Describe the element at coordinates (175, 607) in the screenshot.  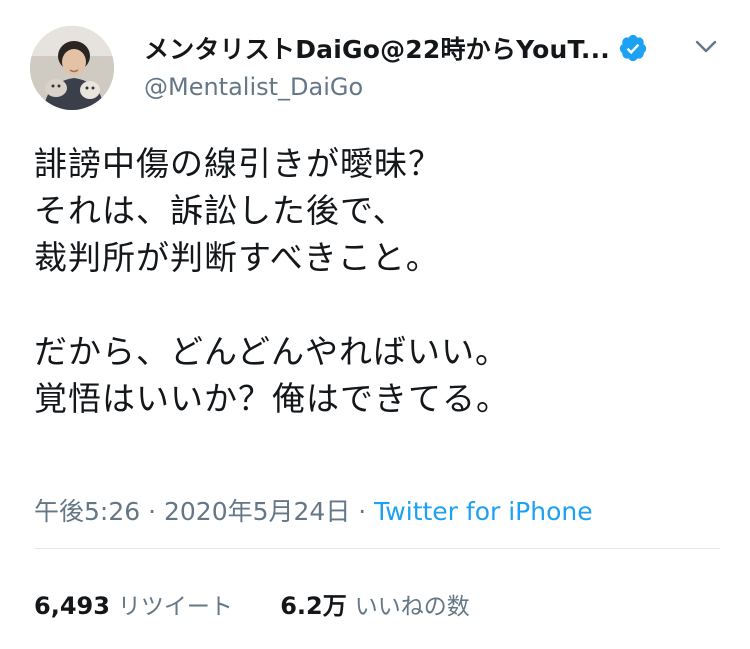
I see `retweets-label: リツイート` at that location.